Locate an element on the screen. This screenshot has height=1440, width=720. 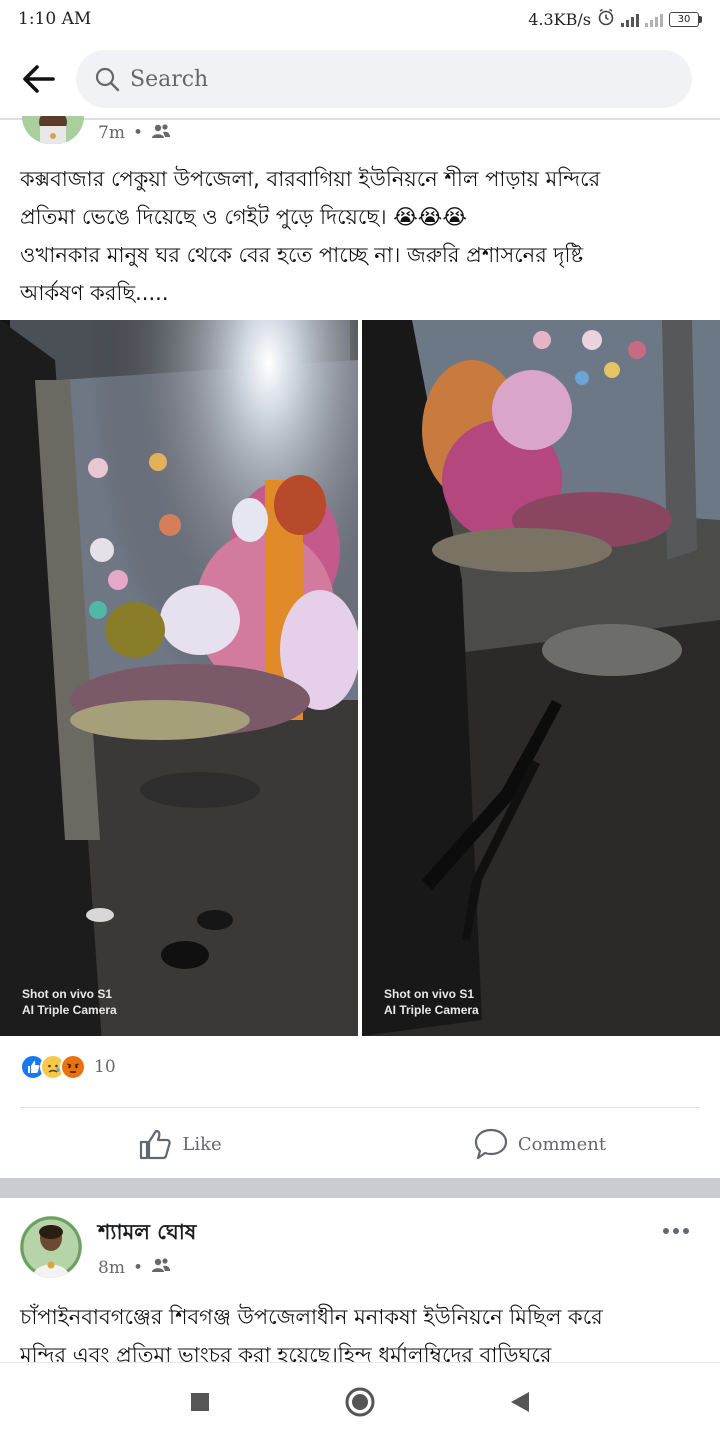
home-button is located at coordinates (360, 1402).